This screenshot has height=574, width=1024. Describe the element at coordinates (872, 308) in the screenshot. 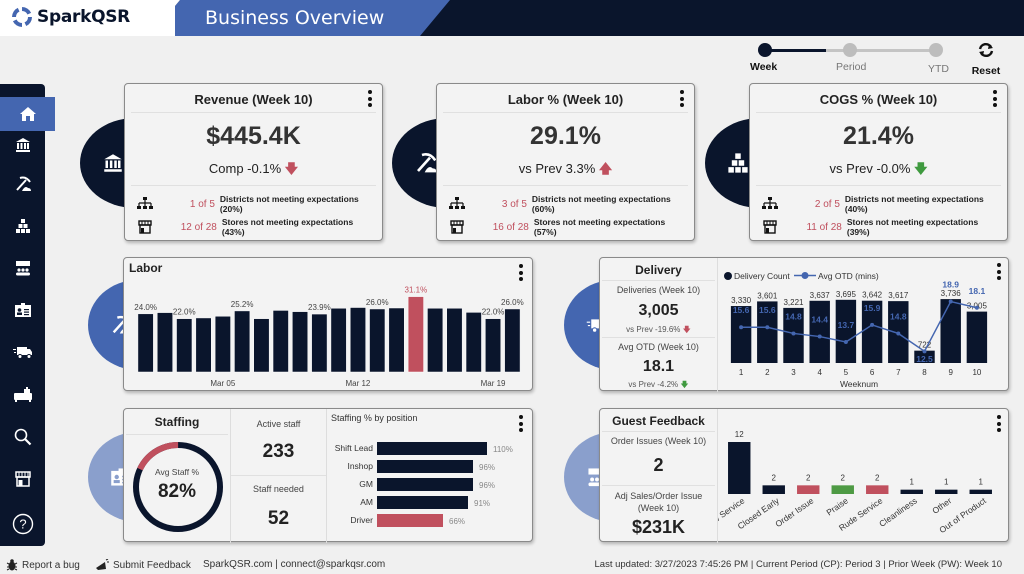

I see `otd-label: 15.9` at that location.